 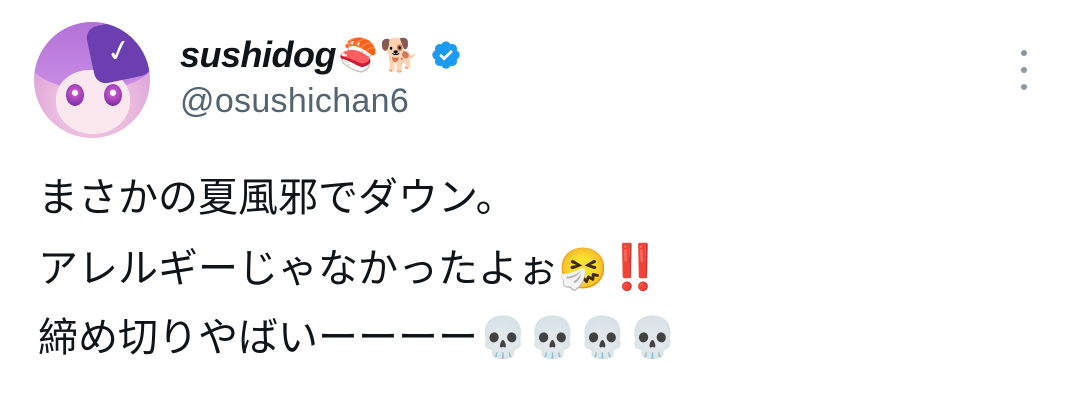 I want to click on tweet-line-3-text: 締め切りやばいーーーー, so click(x=258, y=338).